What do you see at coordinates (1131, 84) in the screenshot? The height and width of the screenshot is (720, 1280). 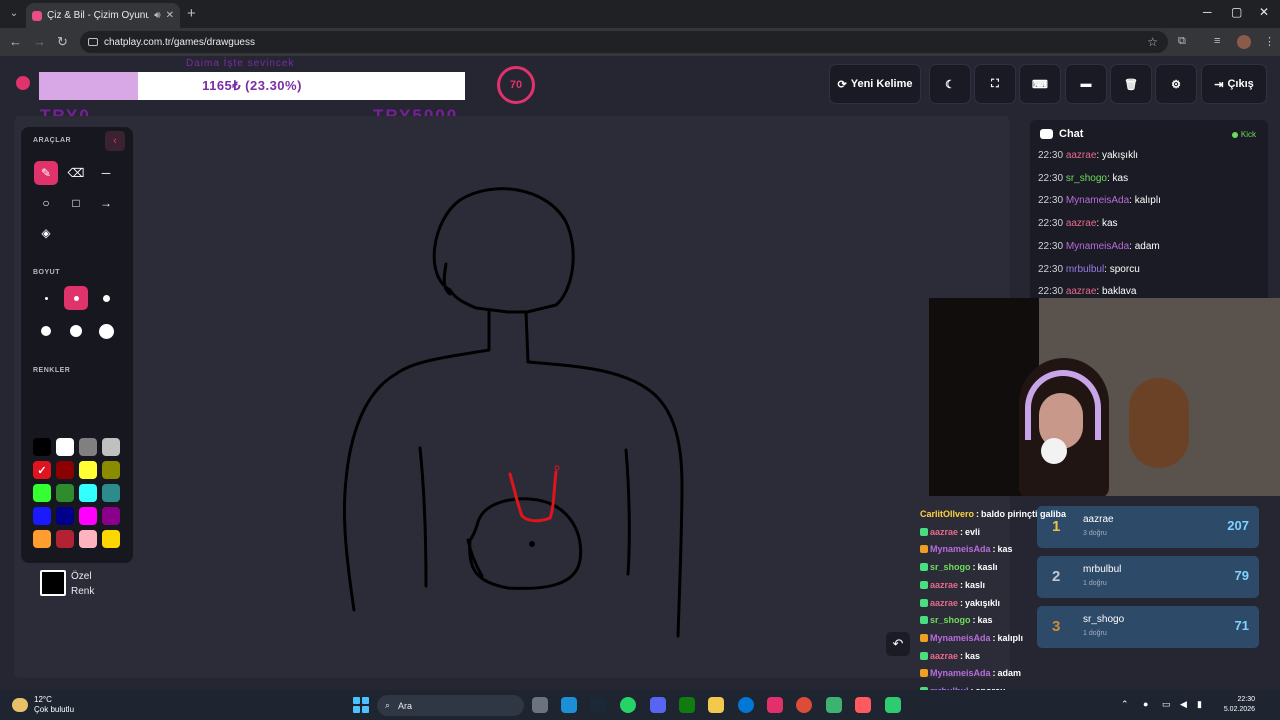 I see `clear-canvas-button: 🗑︎` at bounding box center [1131, 84].